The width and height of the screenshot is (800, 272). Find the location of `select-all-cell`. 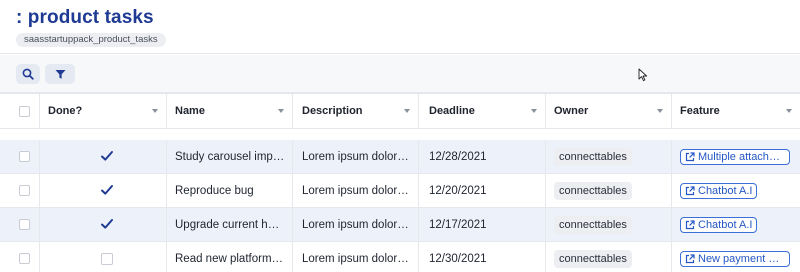

select-all-cell is located at coordinates (24, 111).